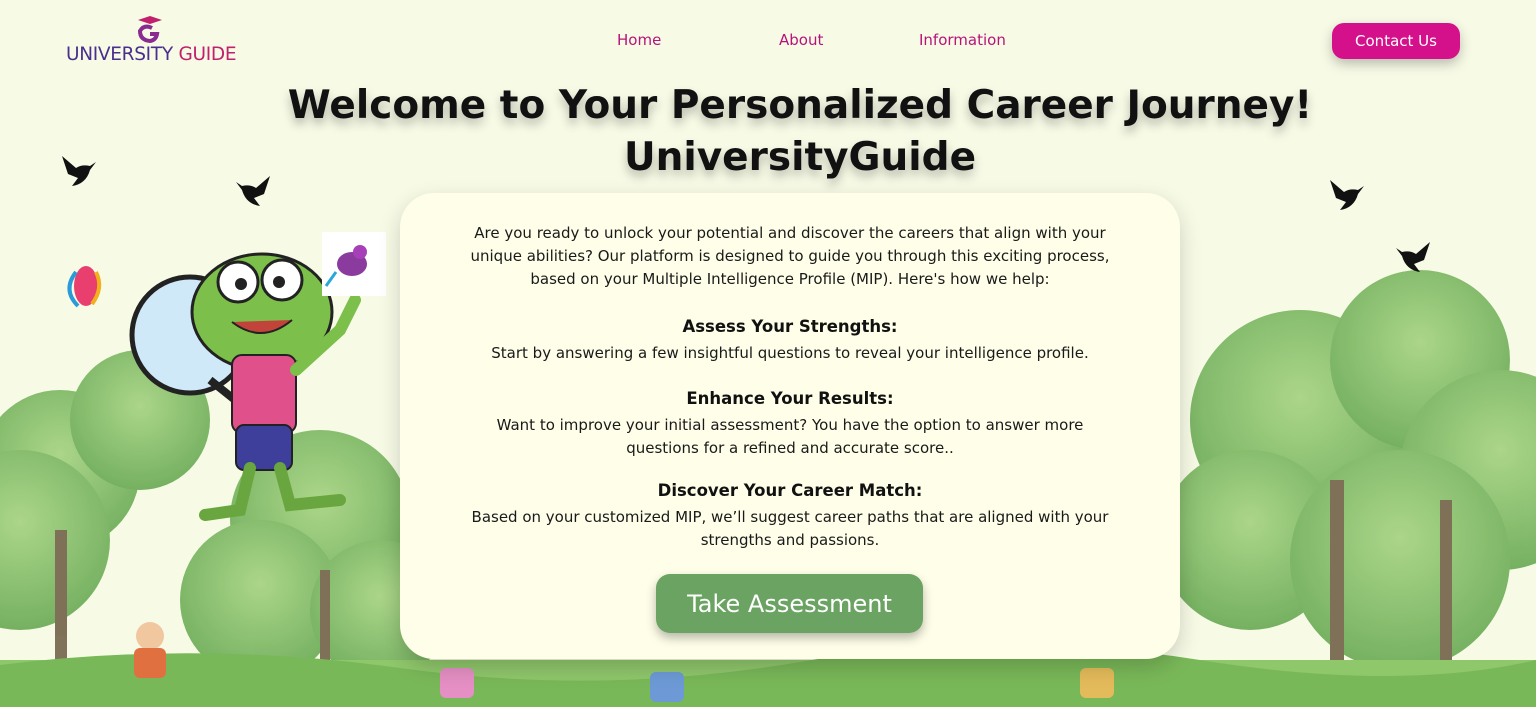  What do you see at coordinates (790, 326) in the screenshot?
I see `step-heading-assess: Assess Your Strengths:` at bounding box center [790, 326].